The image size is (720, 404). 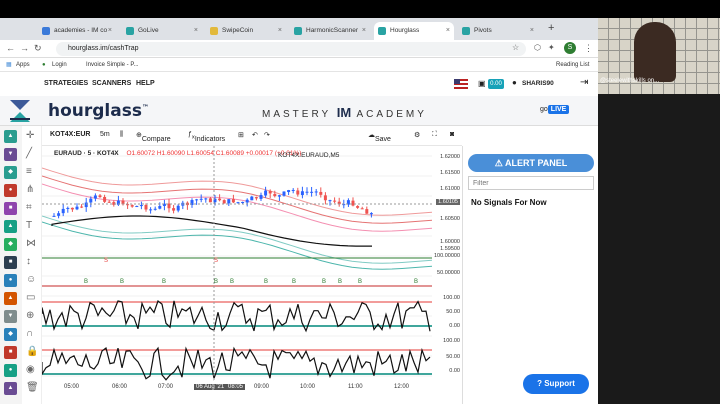 I want to click on trendline-icon: ╱, so click(x=29, y=153).